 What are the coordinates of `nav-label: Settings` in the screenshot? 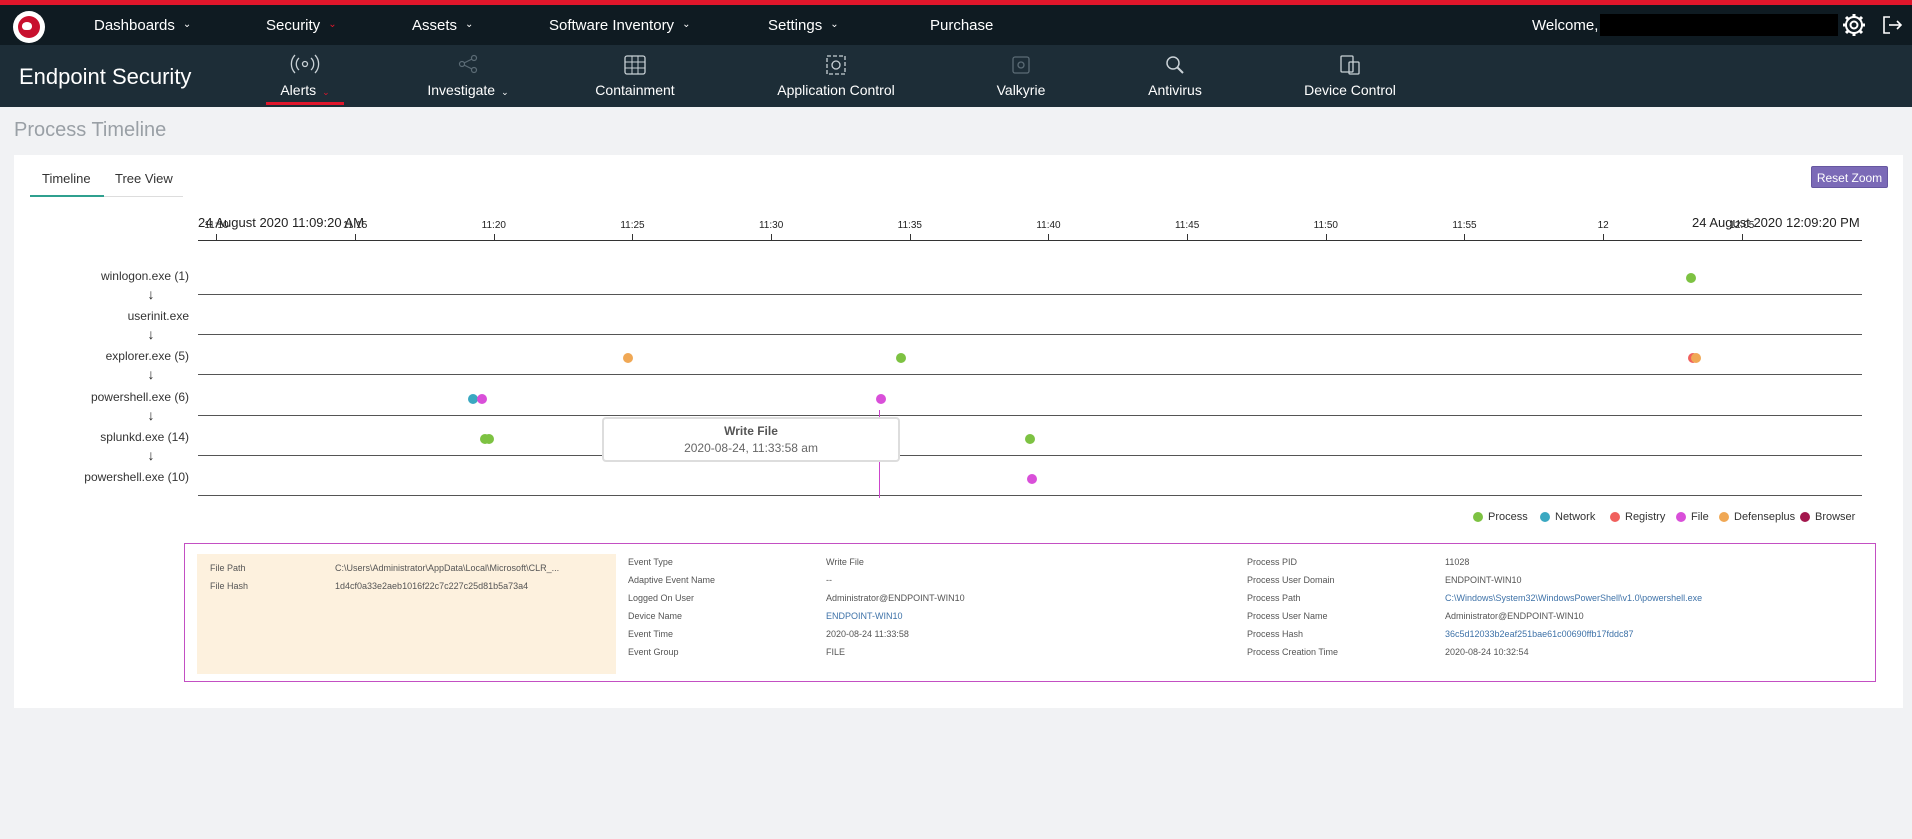 It's located at (795, 25).